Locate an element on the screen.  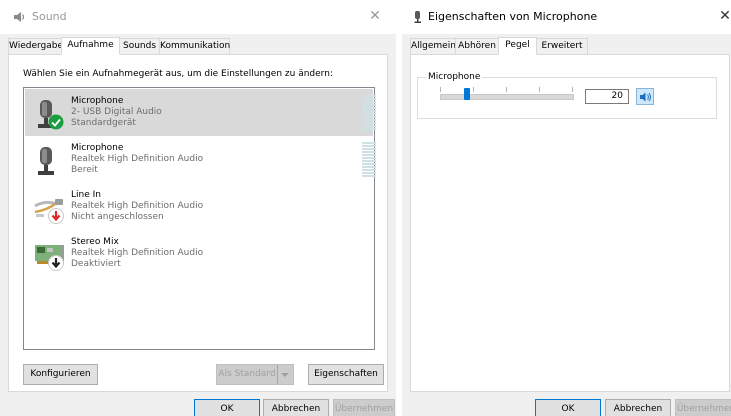
tab-sounds: Sounds is located at coordinates (139, 46).